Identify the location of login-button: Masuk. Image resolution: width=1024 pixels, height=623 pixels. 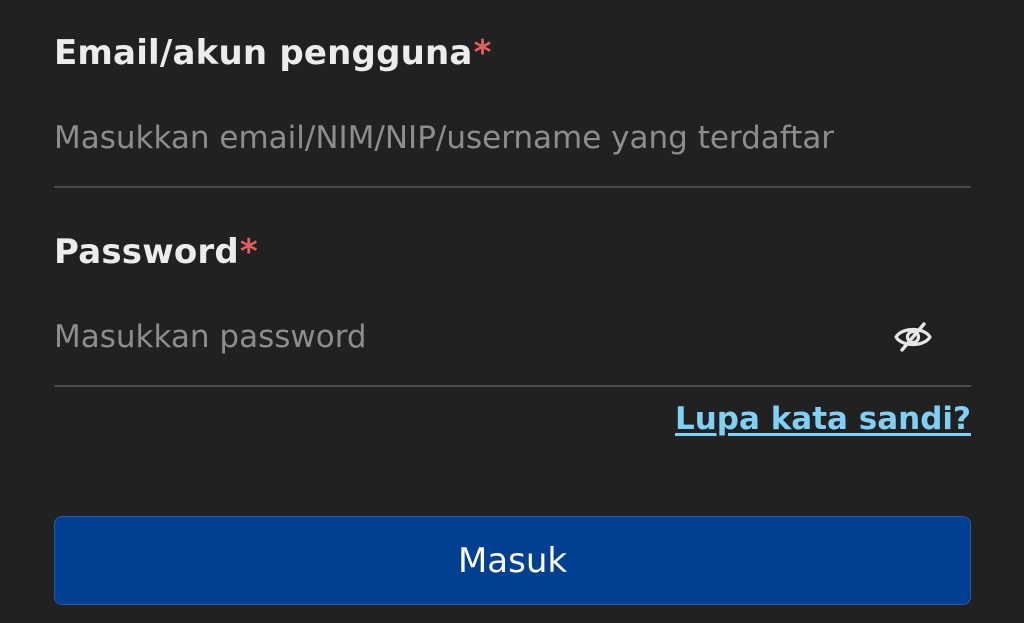
(512, 560).